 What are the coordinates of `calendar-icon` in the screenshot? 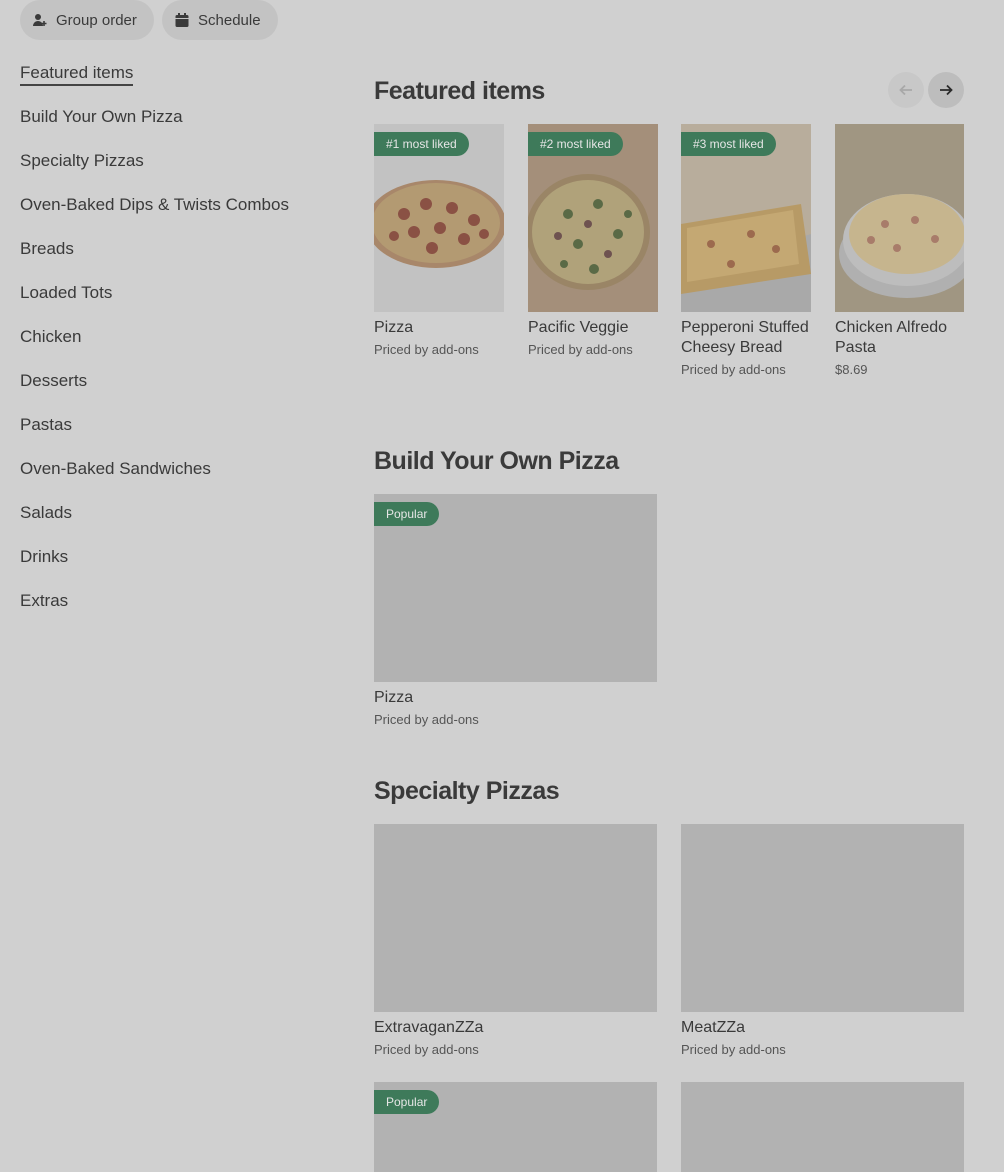 It's located at (182, 20).